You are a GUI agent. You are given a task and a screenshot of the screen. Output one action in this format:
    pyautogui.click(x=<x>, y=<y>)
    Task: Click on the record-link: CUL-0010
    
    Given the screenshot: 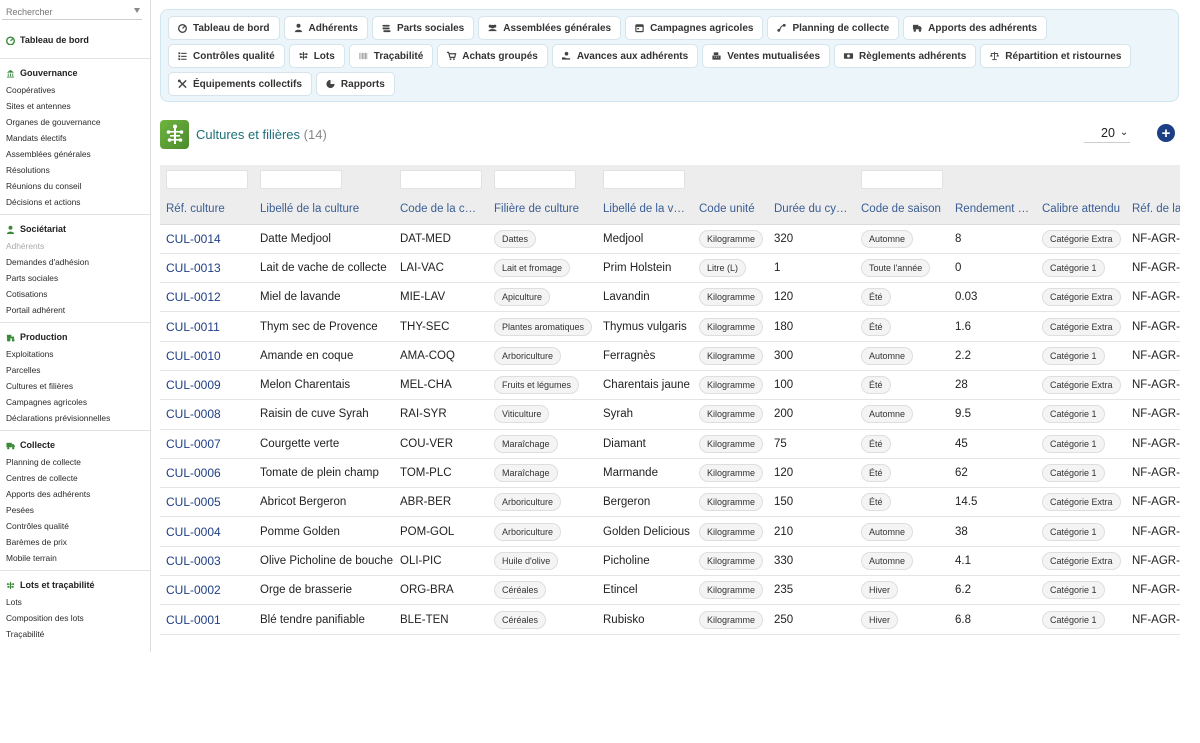 What is the action you would take?
    pyautogui.click(x=193, y=356)
    